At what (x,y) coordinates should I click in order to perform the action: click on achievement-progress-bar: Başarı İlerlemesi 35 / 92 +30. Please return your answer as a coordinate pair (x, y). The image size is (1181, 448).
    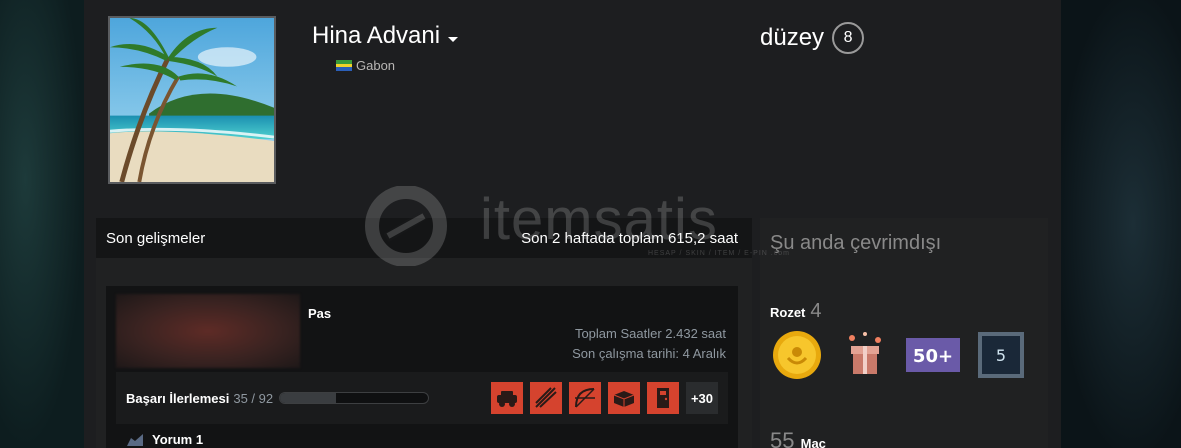
    Looking at the image, I should click on (422, 398).